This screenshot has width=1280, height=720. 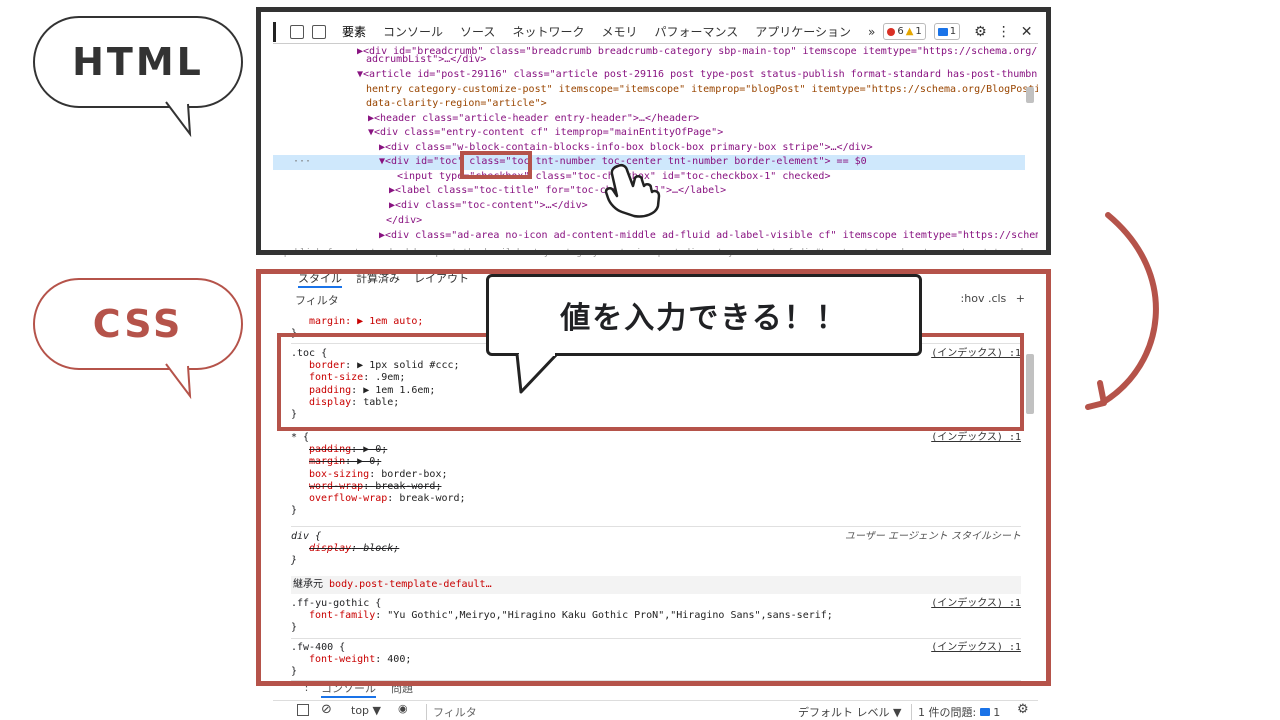 What do you see at coordinates (955, 712) in the screenshot?
I see `issues-counter: 1 件の問題: 1` at bounding box center [955, 712].